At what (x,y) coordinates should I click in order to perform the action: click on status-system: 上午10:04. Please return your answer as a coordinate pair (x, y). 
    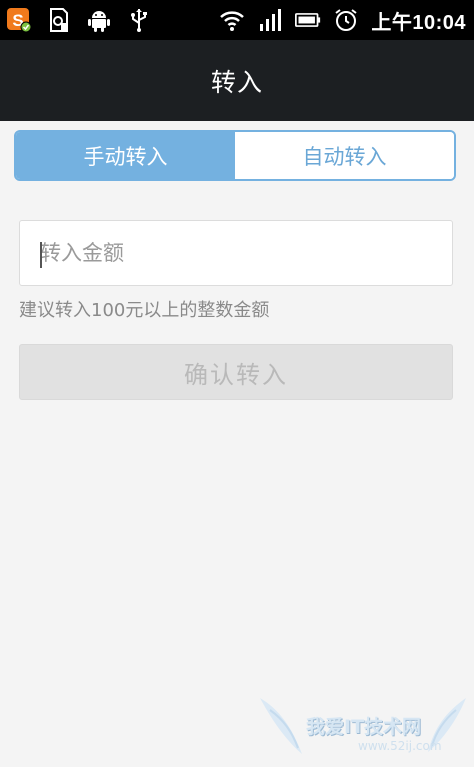
    Looking at the image, I should click on (342, 20).